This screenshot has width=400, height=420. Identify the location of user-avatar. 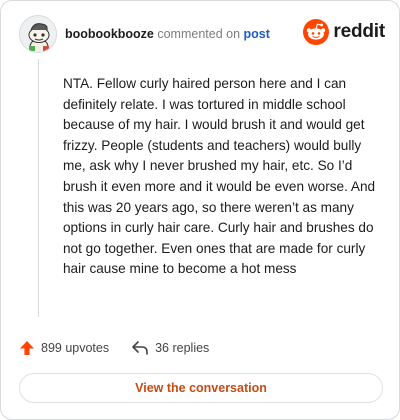
(38, 34).